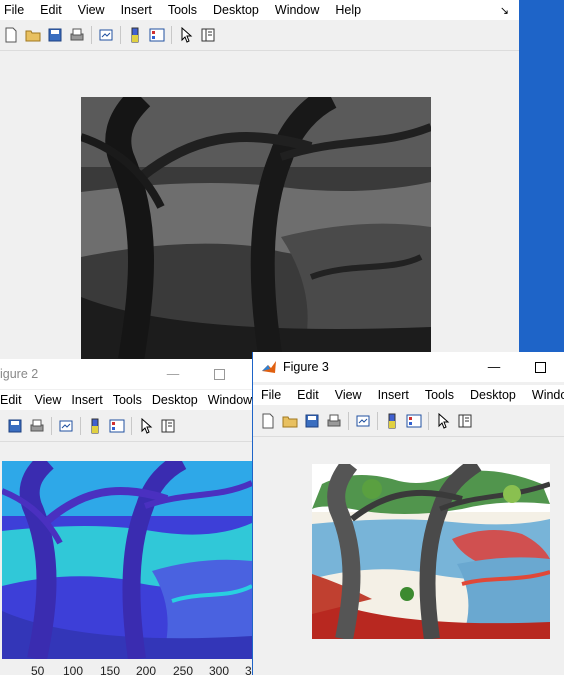 This screenshot has height=675, width=564. I want to click on figure-2-titlebar: igure 2 —, so click(126, 374).